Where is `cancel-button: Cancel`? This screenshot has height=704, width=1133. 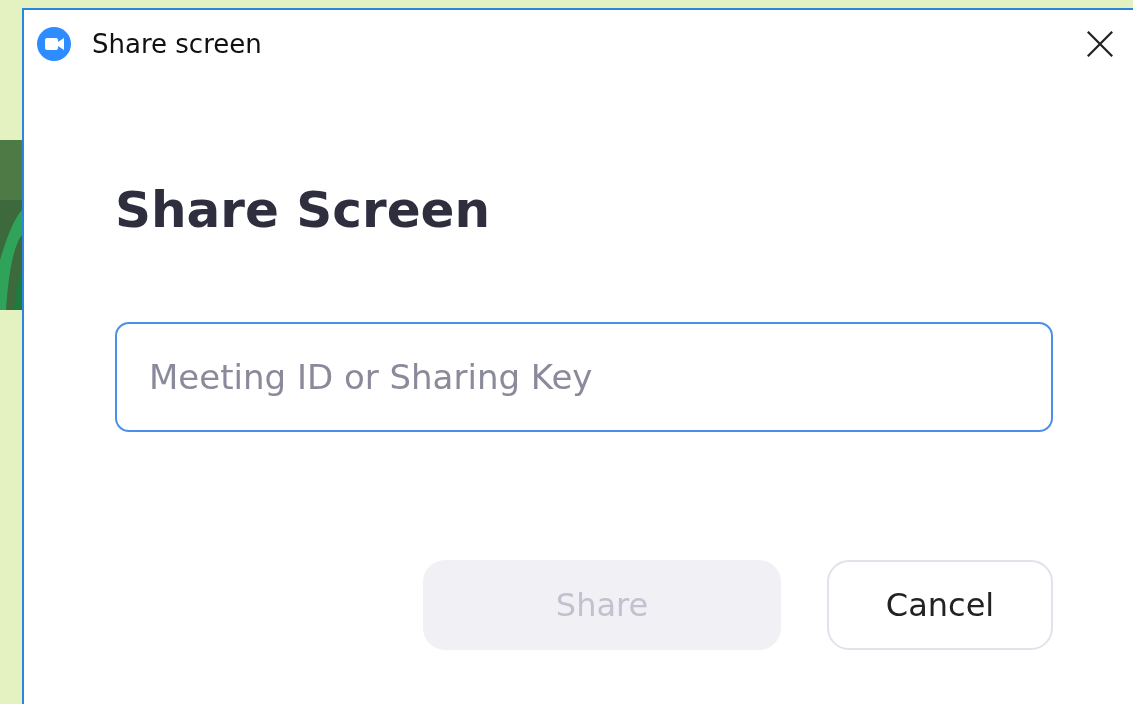 cancel-button: Cancel is located at coordinates (940, 605).